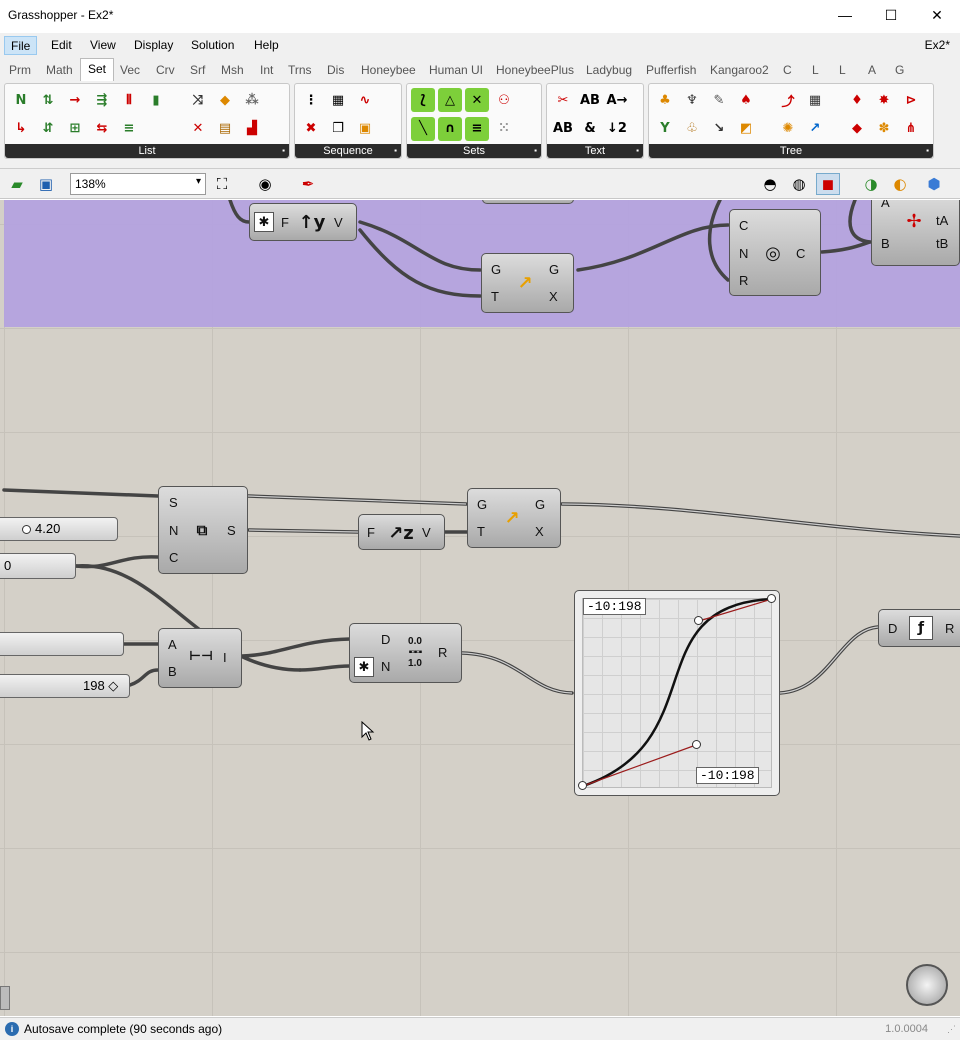 This screenshot has width=960, height=1040. I want to click on tree-prune-icon: ✎, so click(719, 100).